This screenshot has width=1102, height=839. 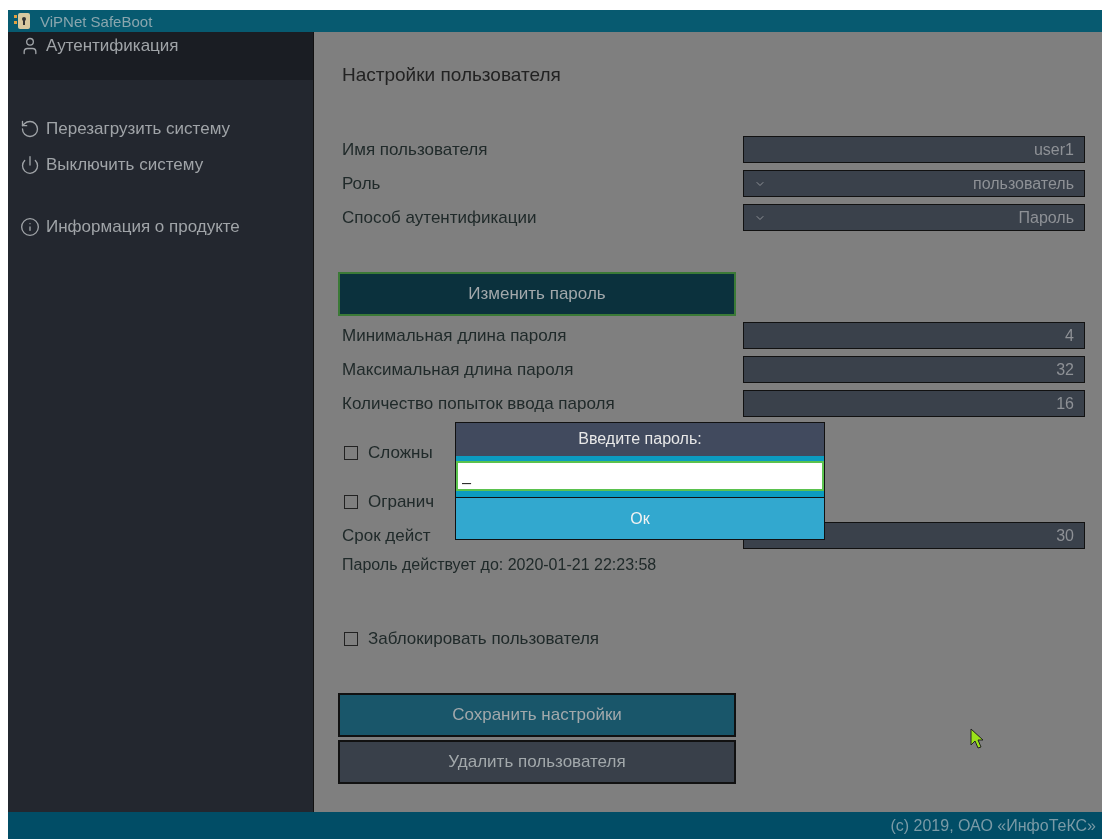 What do you see at coordinates (23, 21) in the screenshot?
I see `lock-logo-icon` at bounding box center [23, 21].